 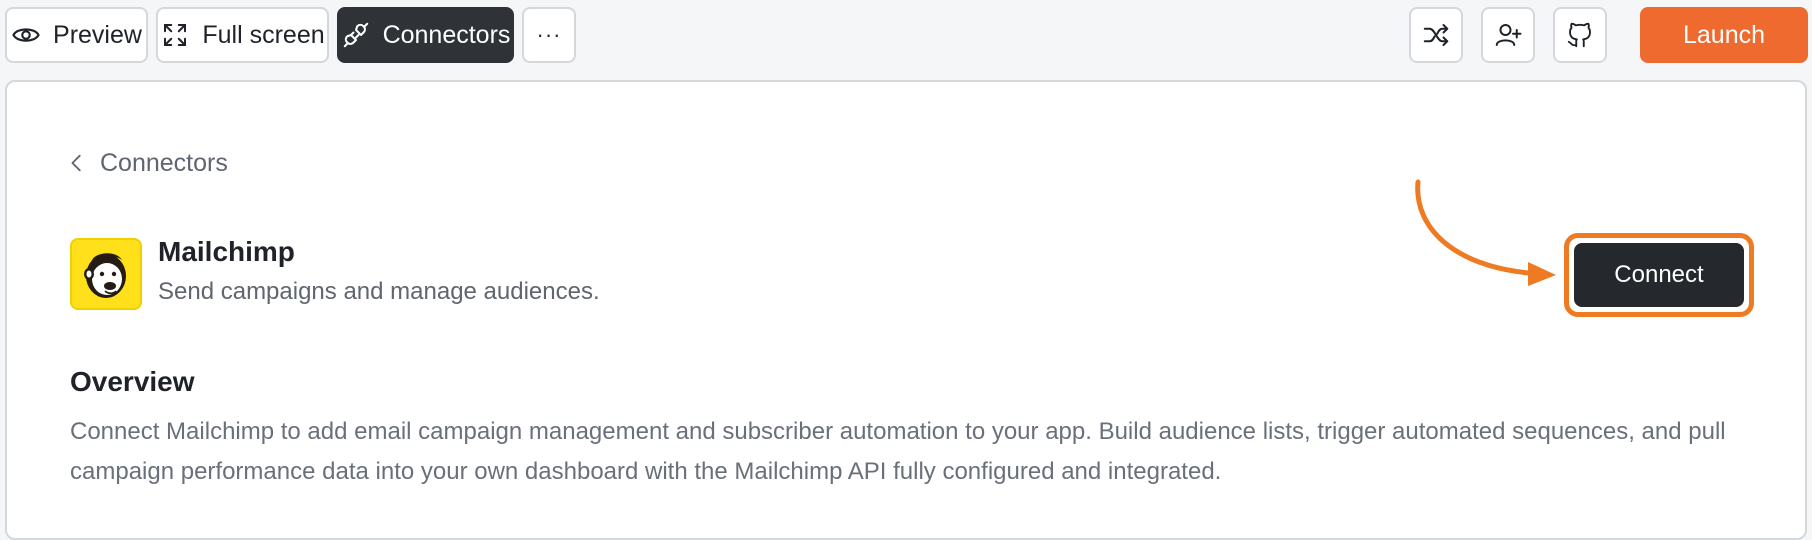 I want to click on github-icon, so click(x=1579, y=35).